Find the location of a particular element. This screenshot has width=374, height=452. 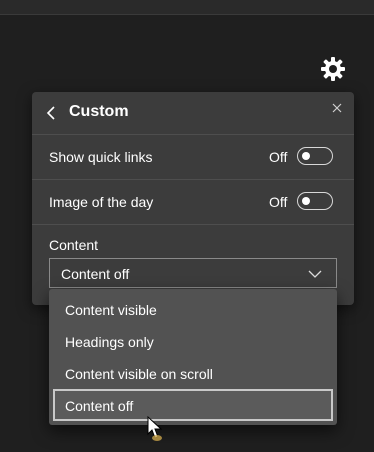

option-content-visible: Content visible is located at coordinates (193, 309).